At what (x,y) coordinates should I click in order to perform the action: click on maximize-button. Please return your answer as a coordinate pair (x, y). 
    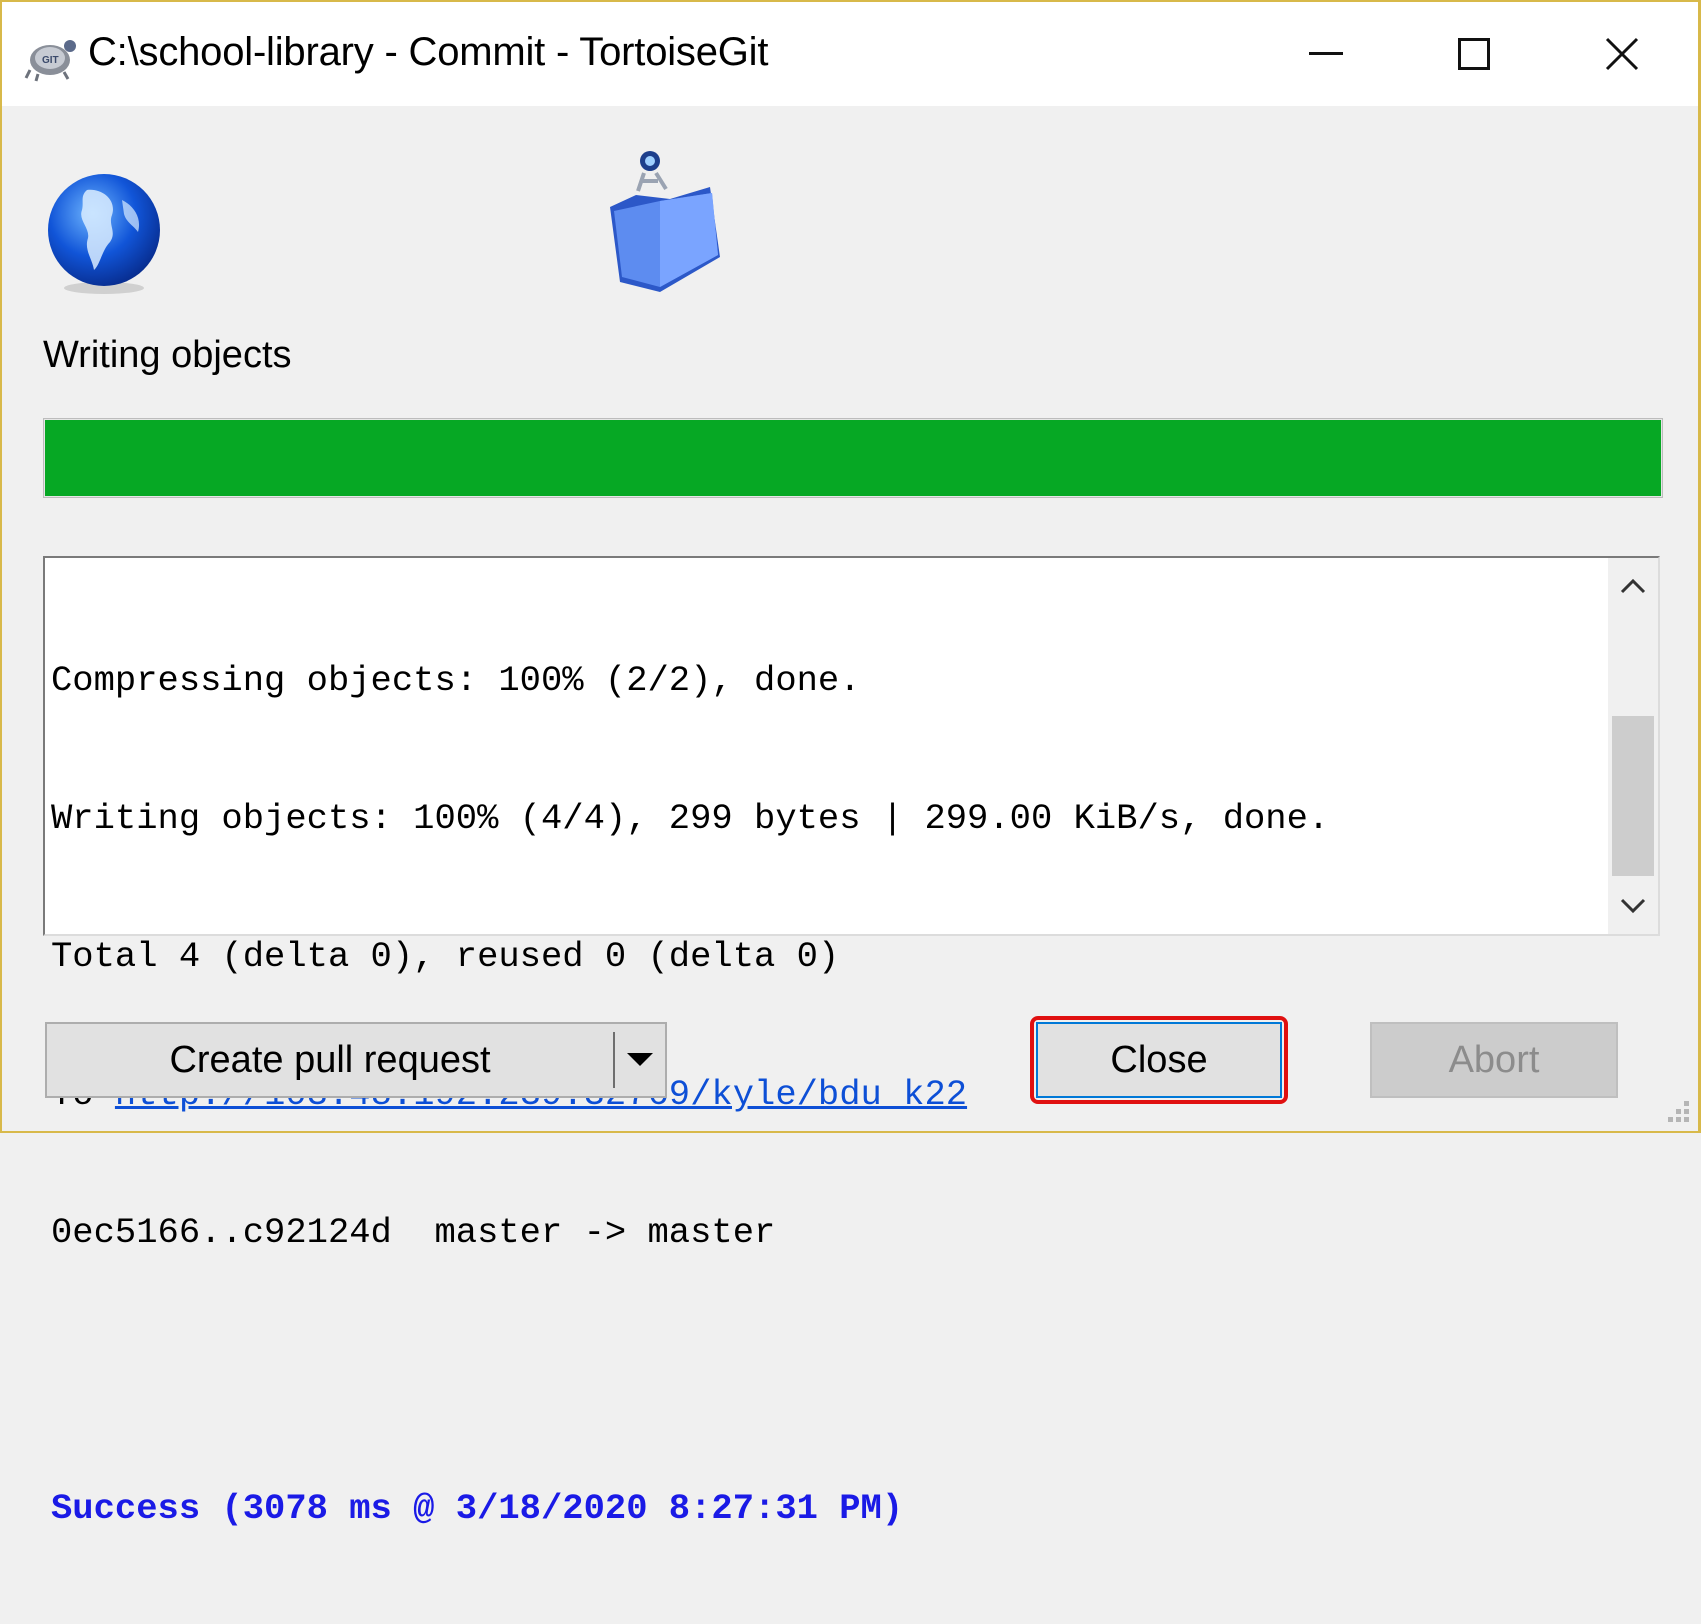
    Looking at the image, I should click on (1474, 54).